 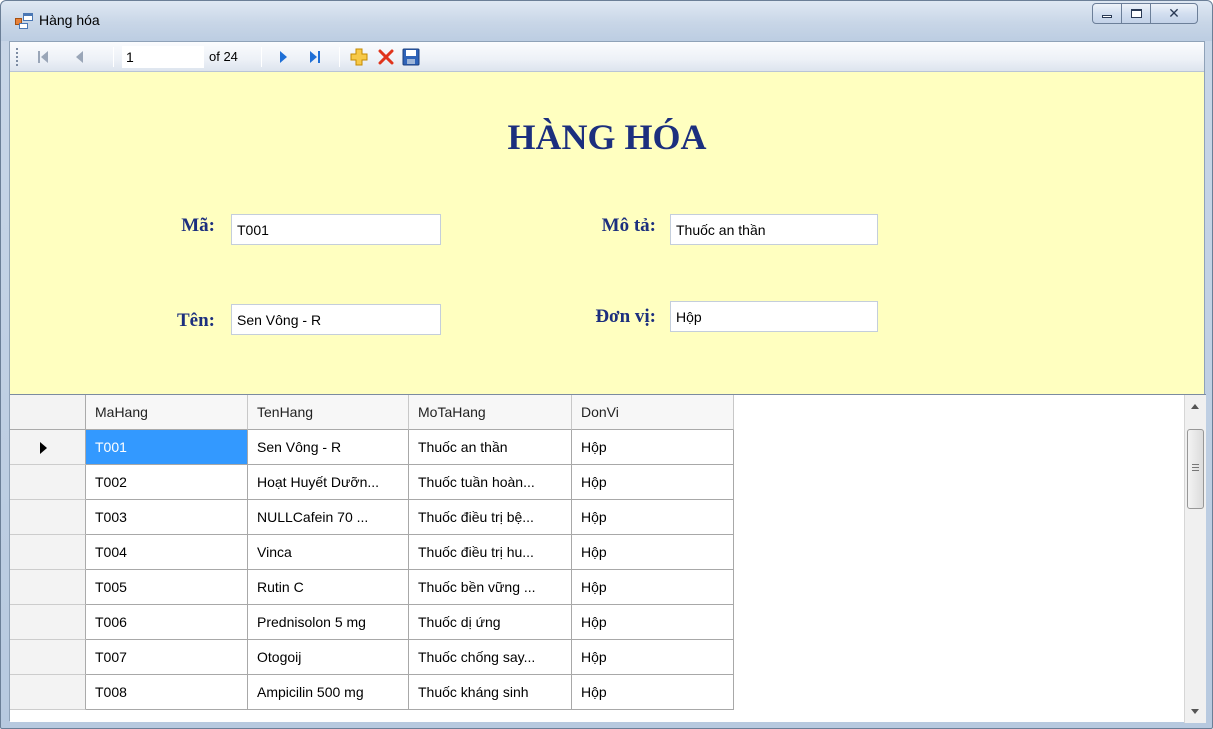 What do you see at coordinates (607, 137) in the screenshot?
I see `page-title: HÀNG HÓA` at bounding box center [607, 137].